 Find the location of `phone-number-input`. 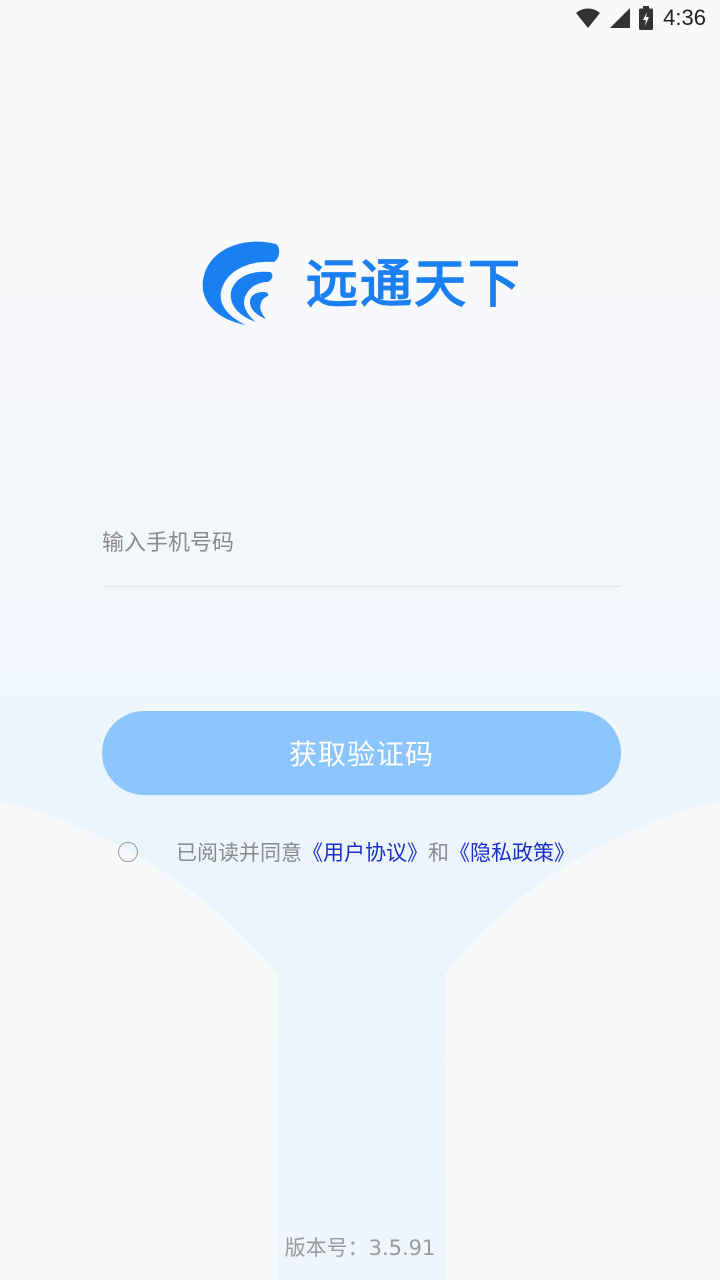

phone-number-input is located at coordinates (361, 543).